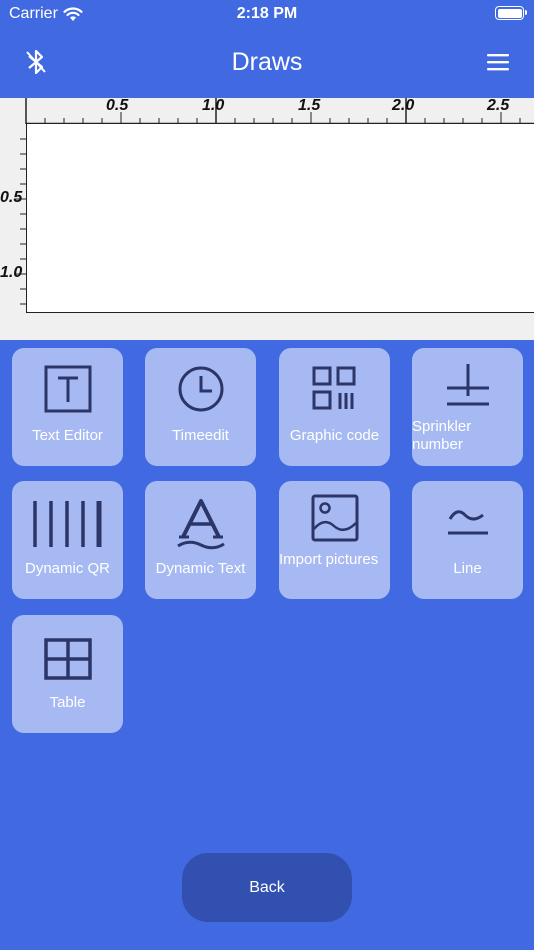  Describe the element at coordinates (66, 524) in the screenshot. I see `barcode-icon` at that location.